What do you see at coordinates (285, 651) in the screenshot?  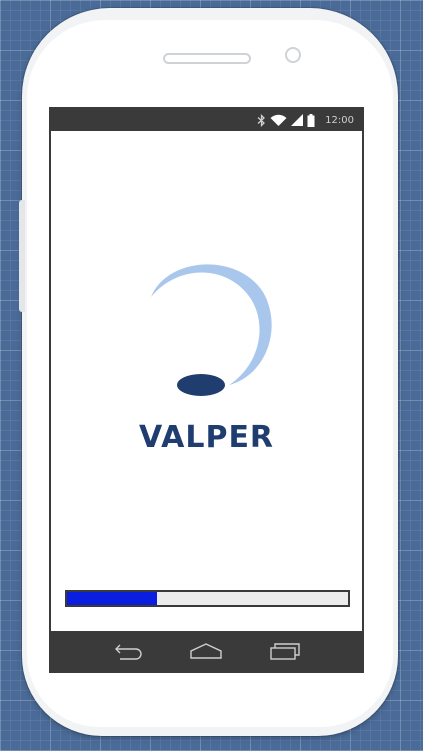 I see `recent-apps-icon` at bounding box center [285, 651].